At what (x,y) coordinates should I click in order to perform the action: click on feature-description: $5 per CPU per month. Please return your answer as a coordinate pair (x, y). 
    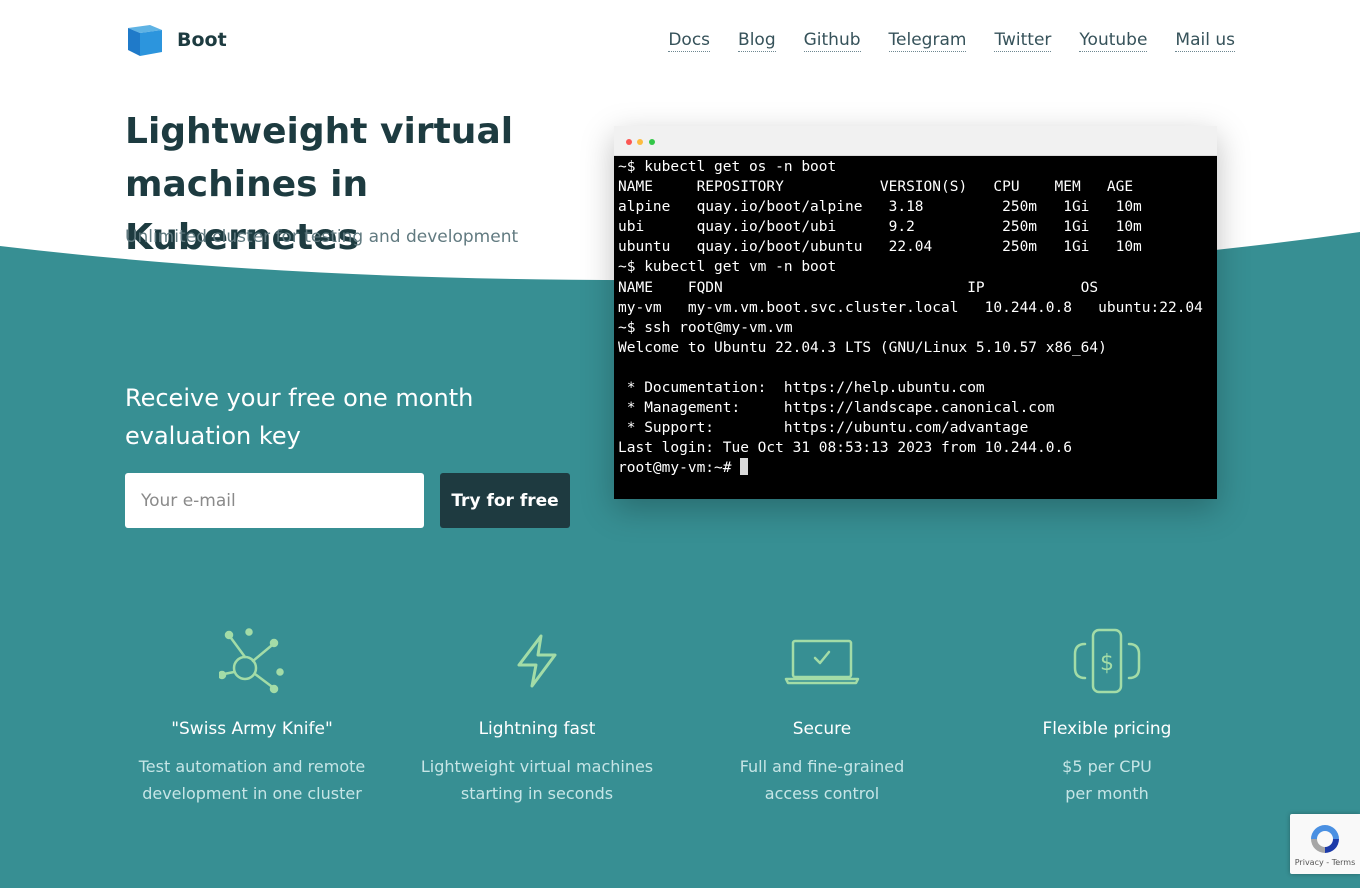
    Looking at the image, I should click on (1107, 780).